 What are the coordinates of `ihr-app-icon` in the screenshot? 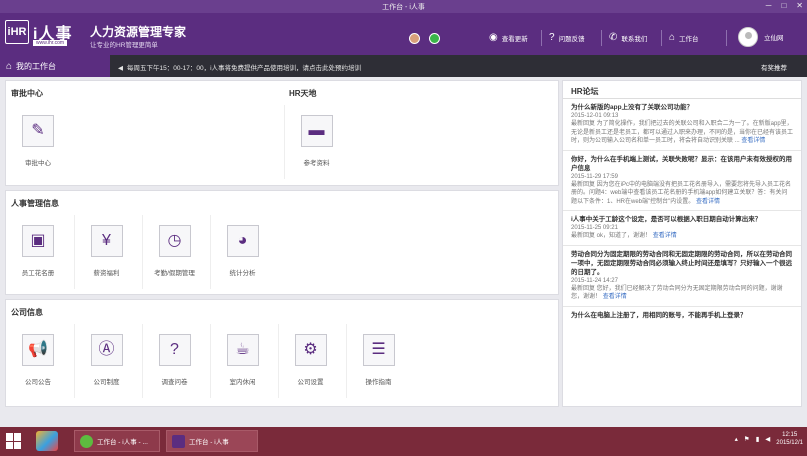 It's located at (178, 441).